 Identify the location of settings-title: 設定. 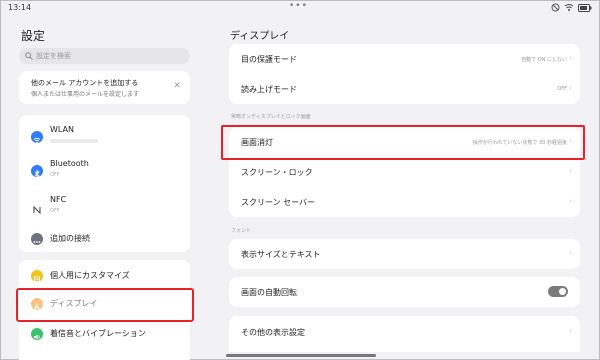
(33, 36).